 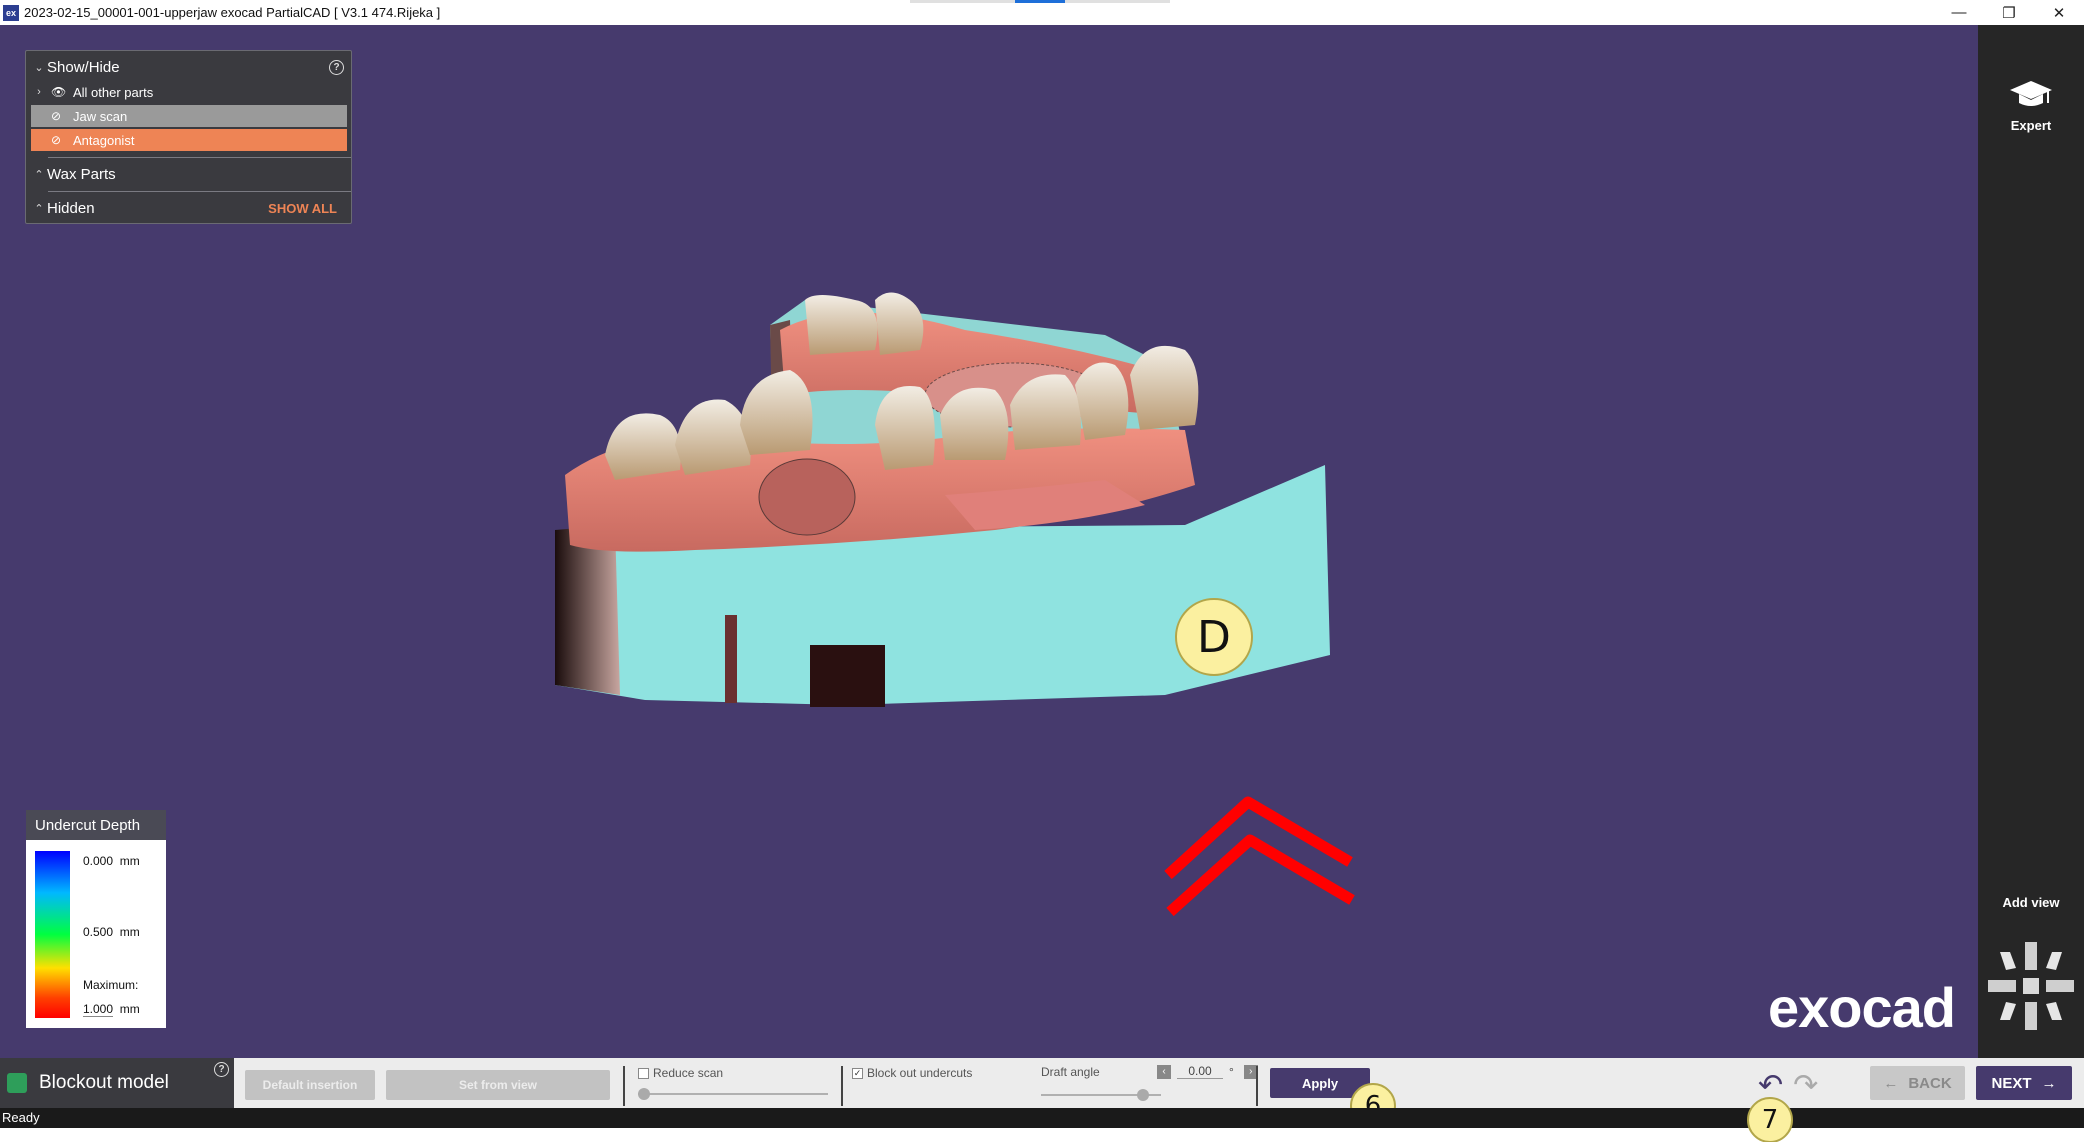 I want to click on graduation-cap-icon, so click(x=2031, y=93).